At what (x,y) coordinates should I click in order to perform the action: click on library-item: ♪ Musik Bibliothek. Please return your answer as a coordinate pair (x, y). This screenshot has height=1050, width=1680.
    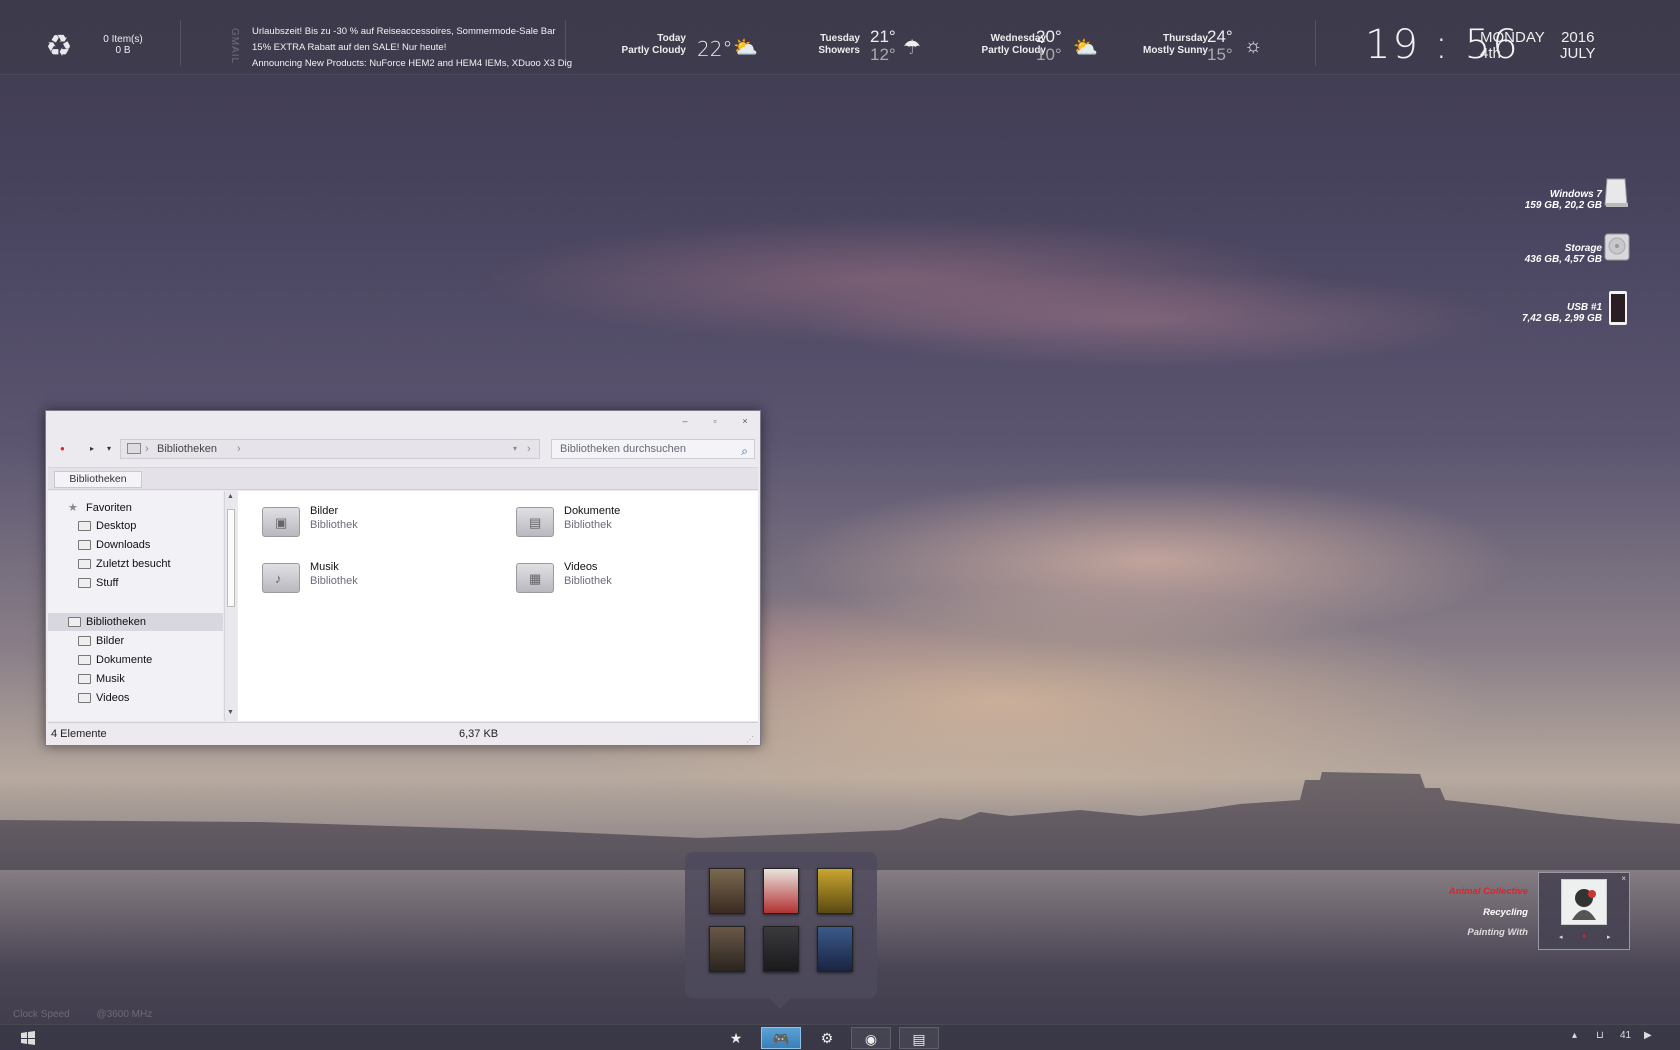
    Looking at the image, I should click on (362, 579).